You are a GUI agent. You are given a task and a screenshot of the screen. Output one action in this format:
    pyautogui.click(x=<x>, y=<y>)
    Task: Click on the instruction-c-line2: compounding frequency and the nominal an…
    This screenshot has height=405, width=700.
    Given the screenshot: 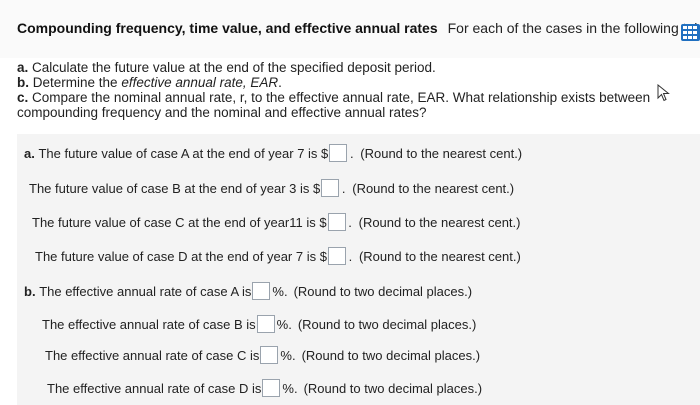 What is the action you would take?
    pyautogui.click(x=222, y=112)
    